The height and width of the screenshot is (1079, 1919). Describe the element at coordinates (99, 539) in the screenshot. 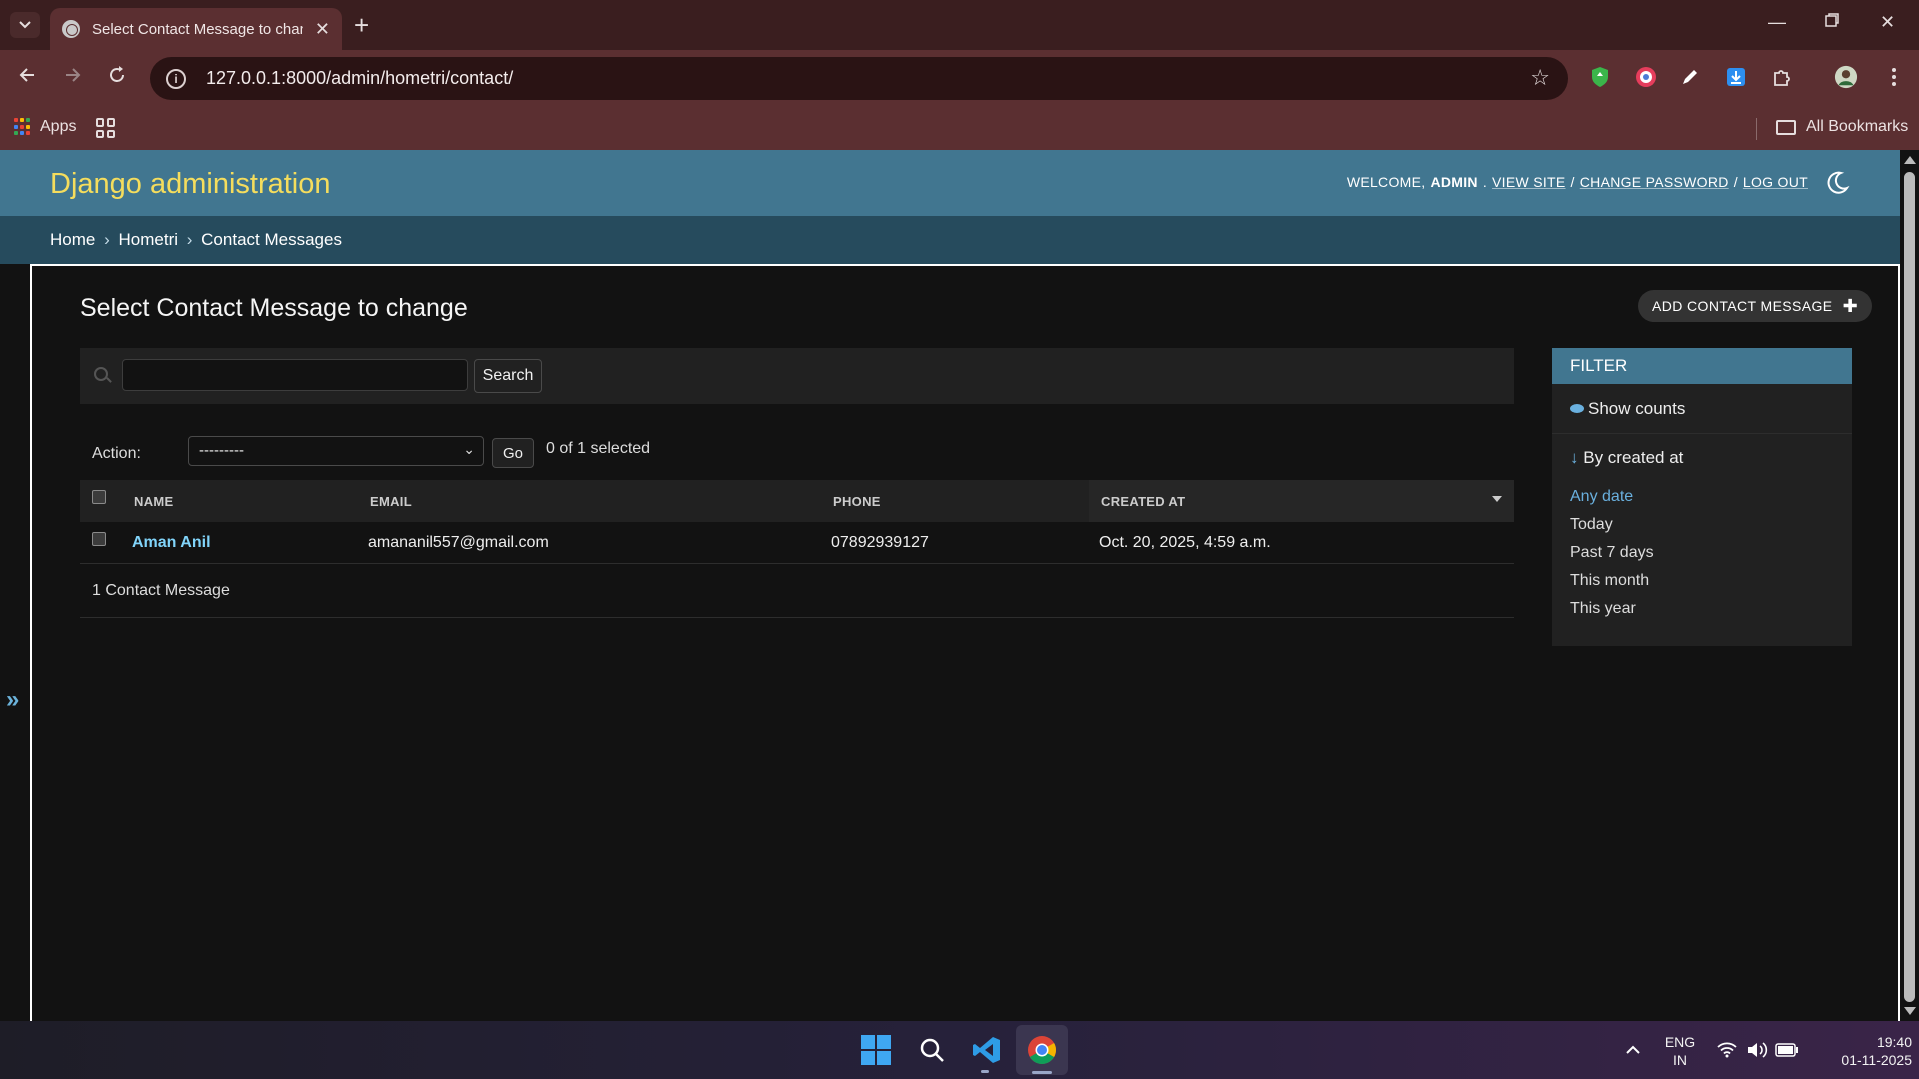

I see `row-checkbox` at that location.